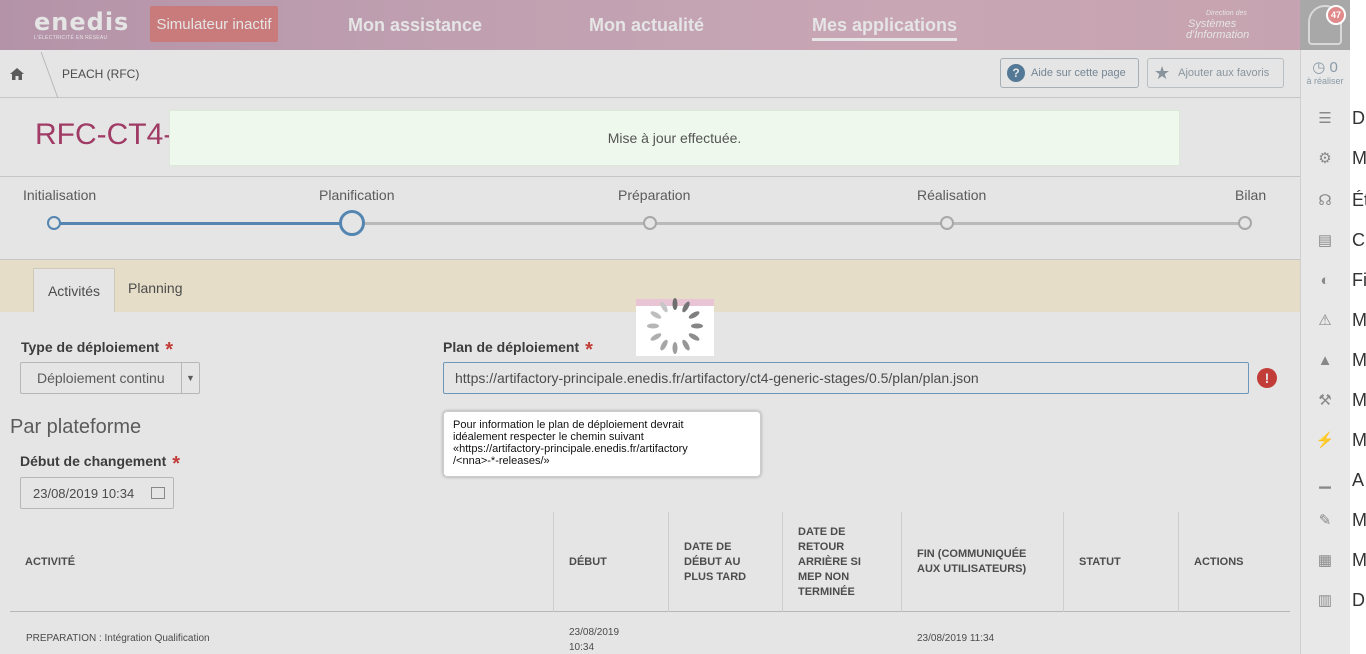  What do you see at coordinates (1325, 360) in the screenshot?
I see `bell-icon: ▲` at bounding box center [1325, 360].